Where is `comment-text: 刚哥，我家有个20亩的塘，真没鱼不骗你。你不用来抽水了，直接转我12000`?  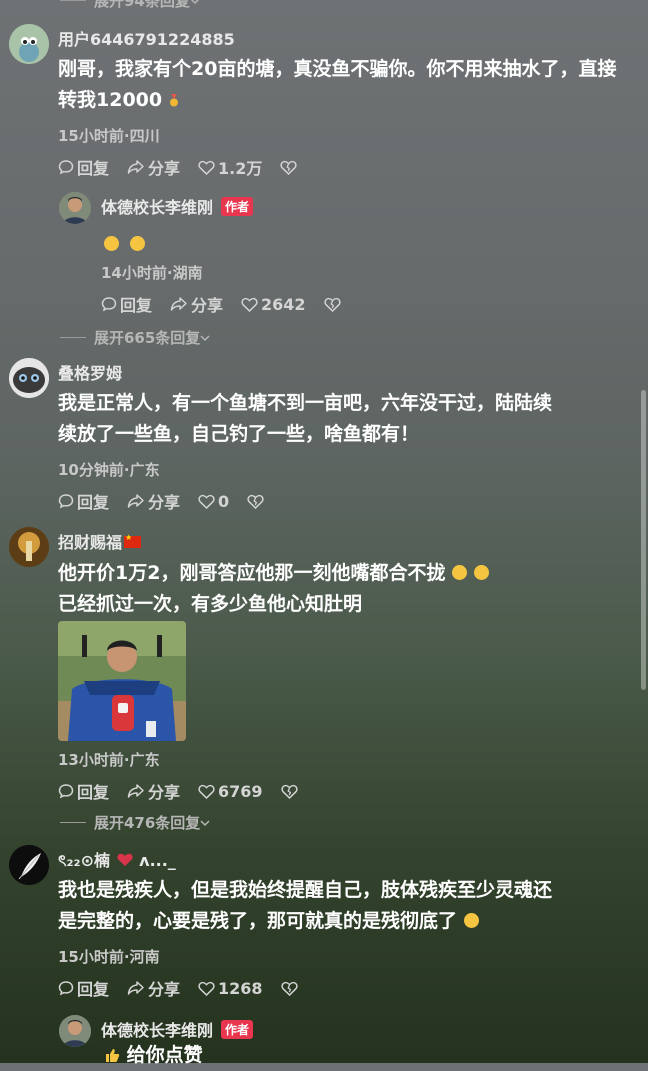 comment-text: 刚哥，我家有个20亩的塘，真没鱼不骗你。你不用来抽水了，直接转我12000 is located at coordinates (343, 85).